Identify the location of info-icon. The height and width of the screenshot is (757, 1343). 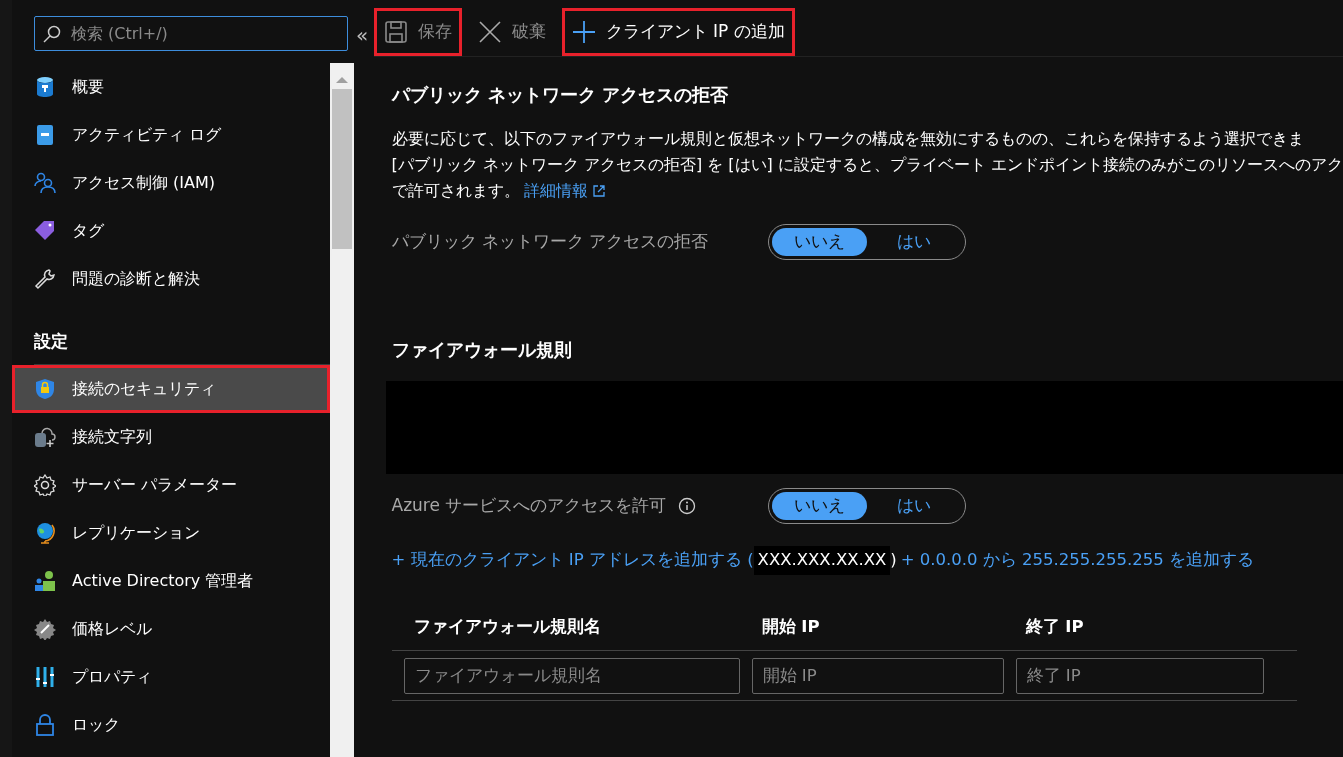
(687, 506).